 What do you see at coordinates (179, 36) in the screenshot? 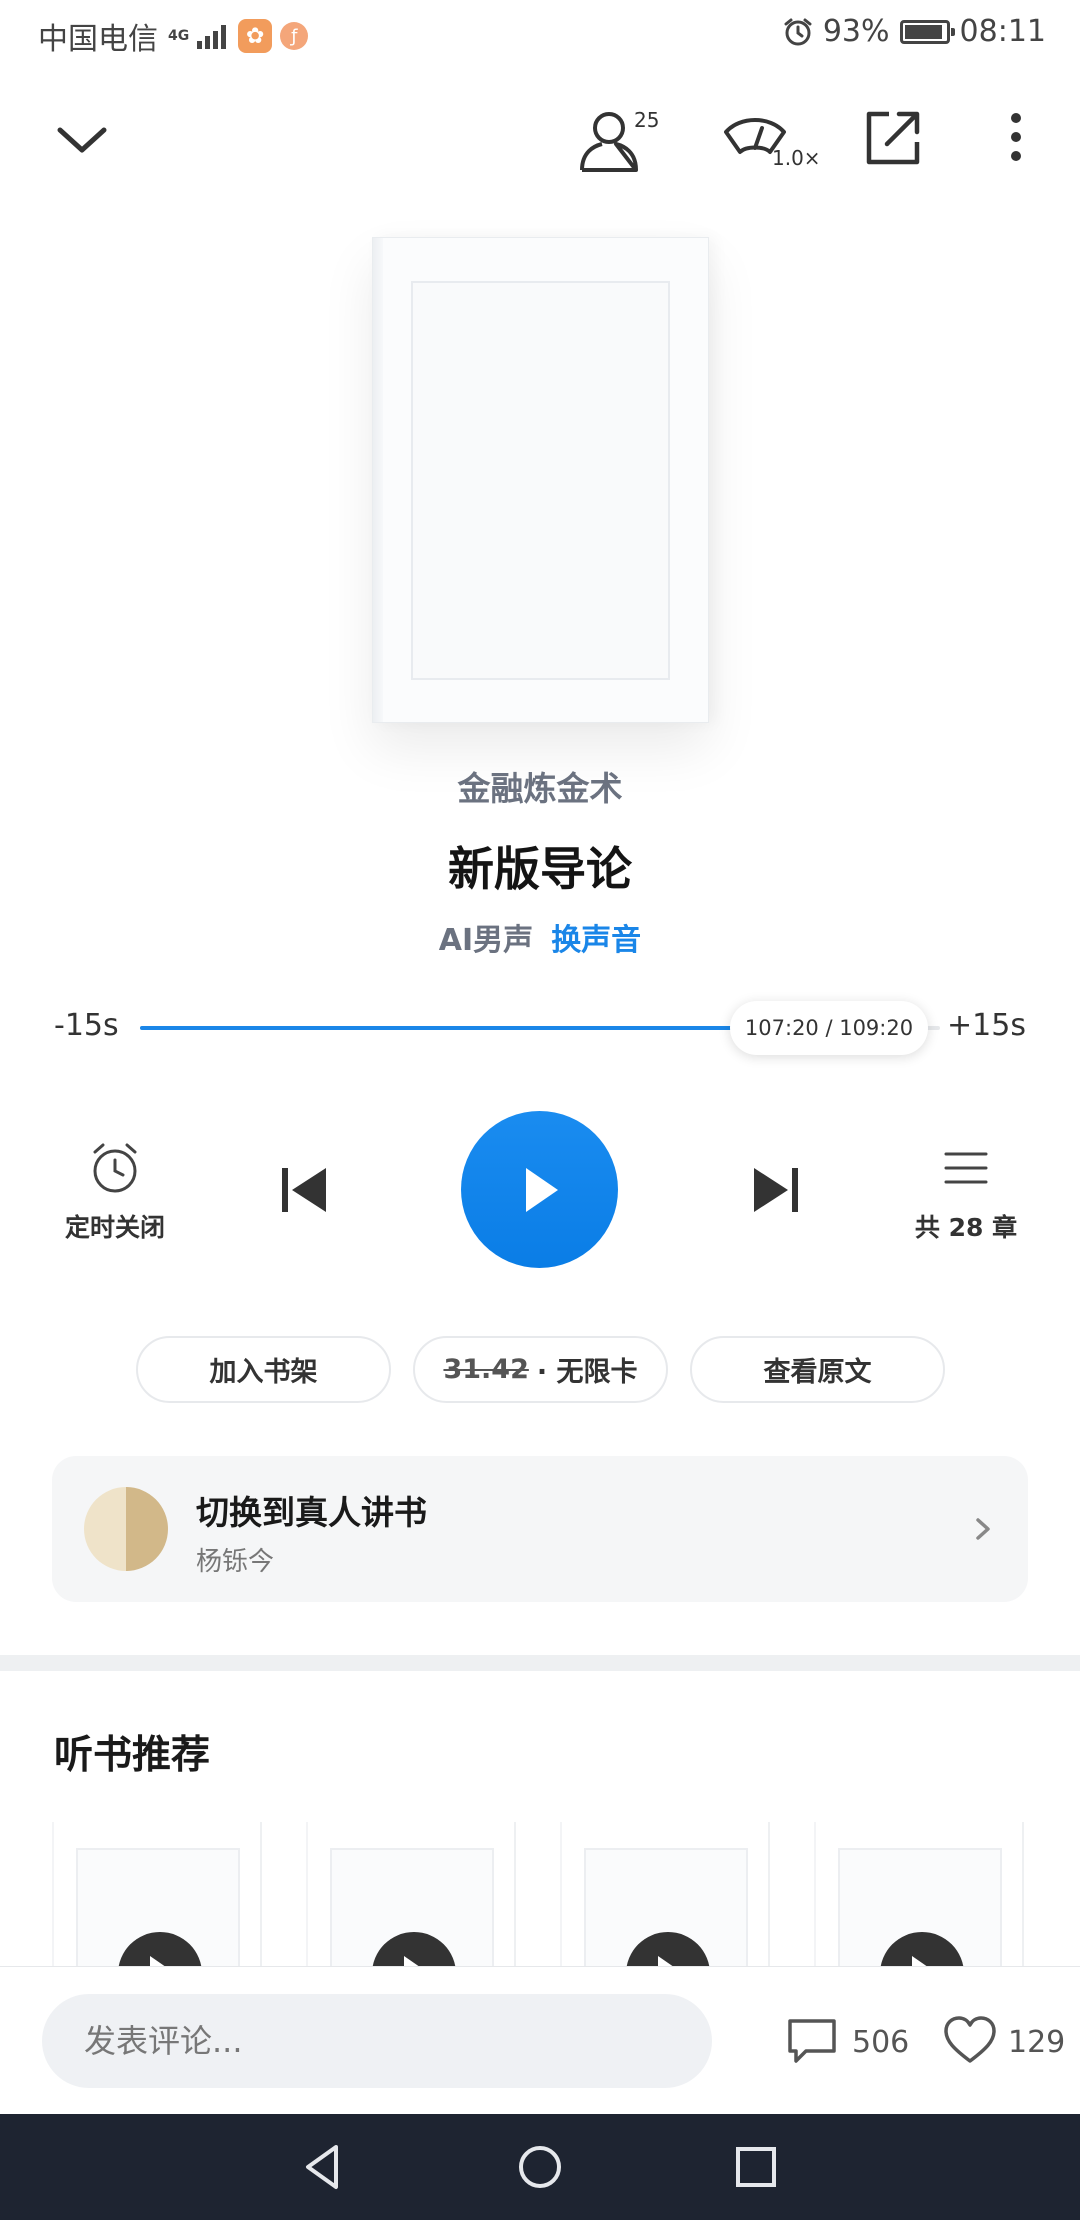
I see `network-type: 4G` at bounding box center [179, 36].